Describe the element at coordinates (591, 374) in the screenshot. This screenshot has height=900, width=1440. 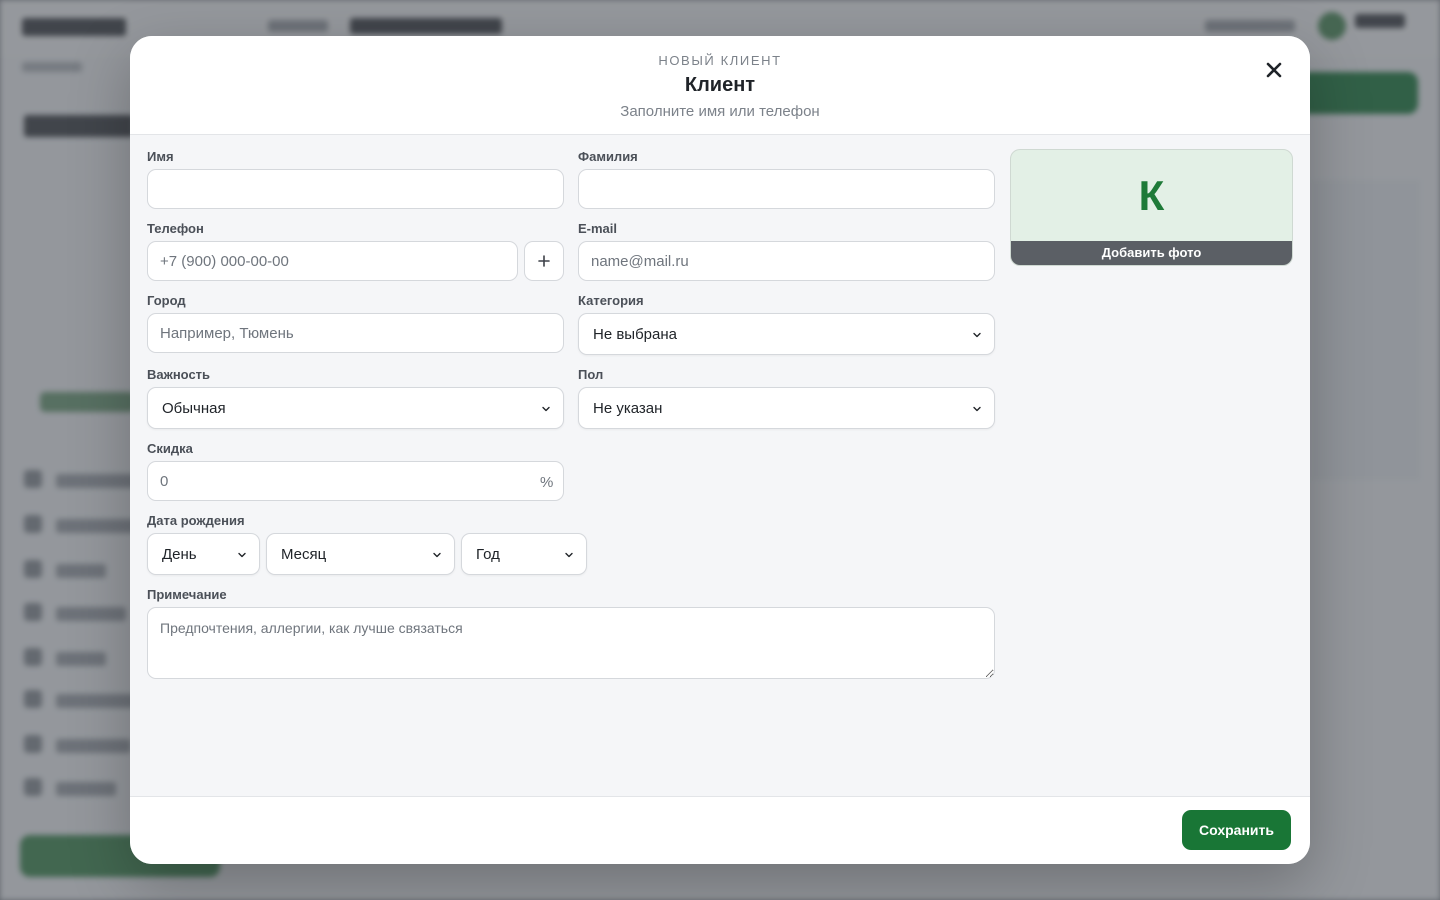
I see `gender-label: Пол` at that location.